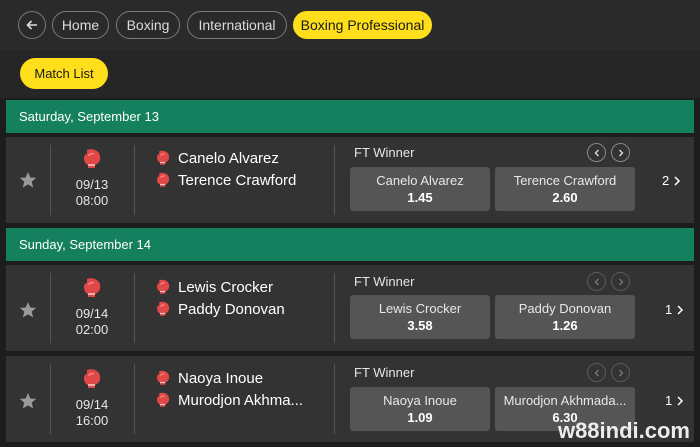  I want to click on event-date: 09/13, so click(92, 184).